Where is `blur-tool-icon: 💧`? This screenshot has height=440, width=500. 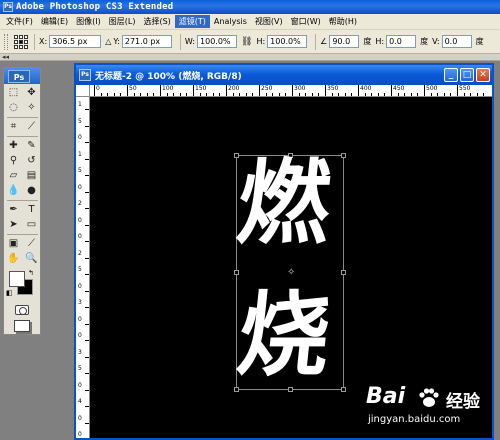
blur-tool-icon: 💧 is located at coordinates (13, 191).